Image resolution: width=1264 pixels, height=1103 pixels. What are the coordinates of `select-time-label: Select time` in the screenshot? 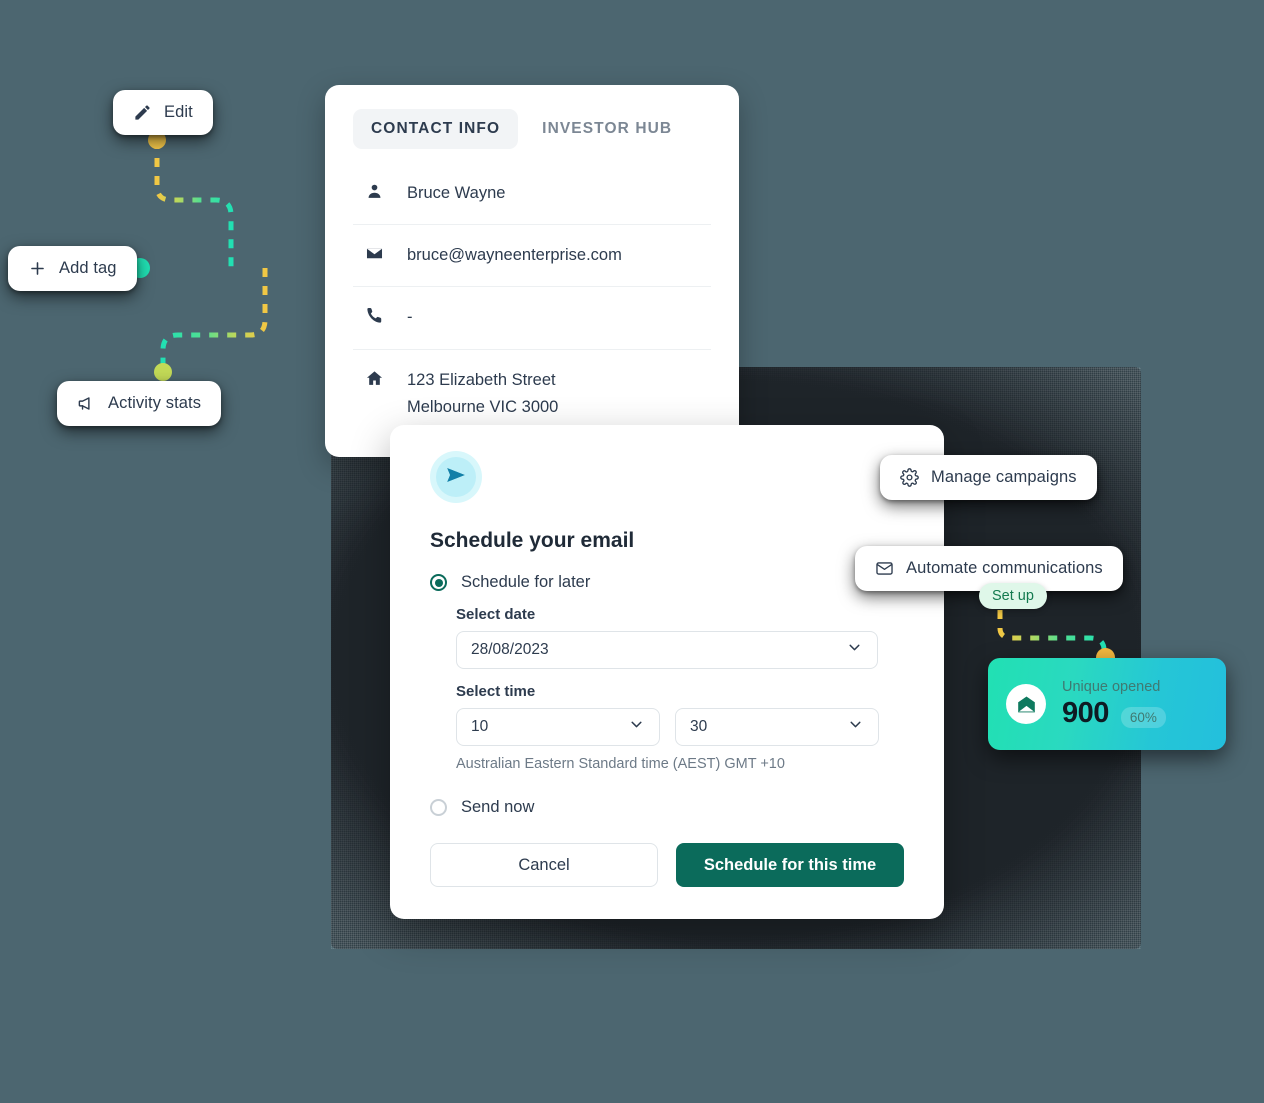 It's located at (496, 691).